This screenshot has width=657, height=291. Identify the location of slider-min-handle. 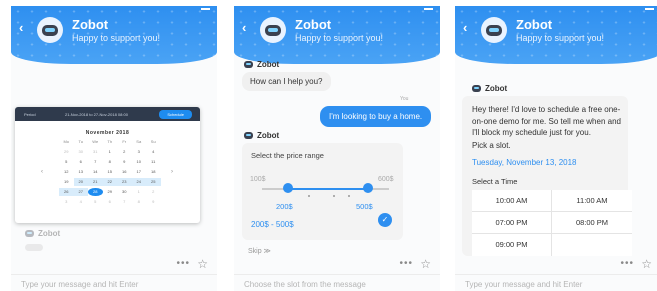
(288, 188).